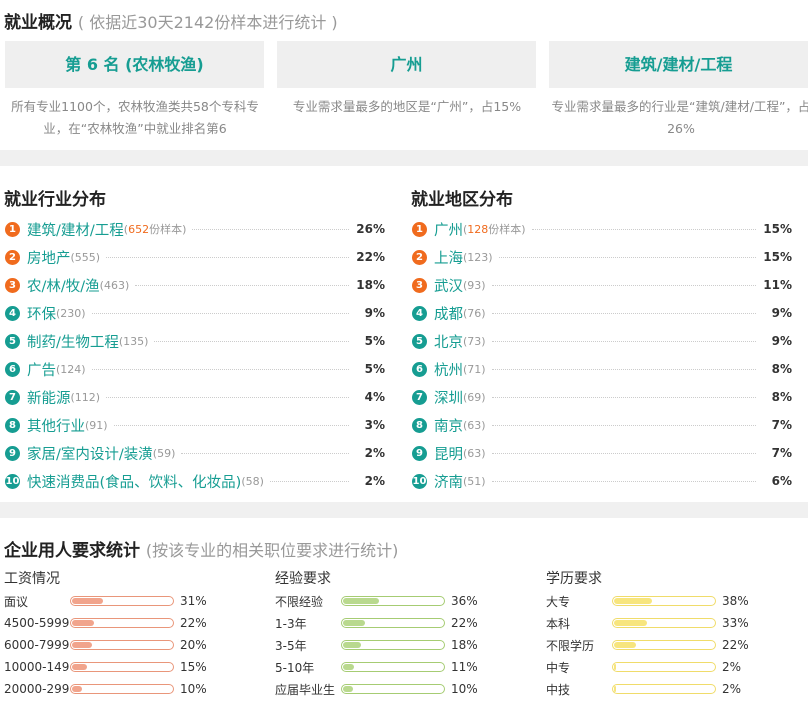 The height and width of the screenshot is (701, 808). What do you see at coordinates (474, 397) in the screenshot?
I see `sample-count: (69)` at bounding box center [474, 397].